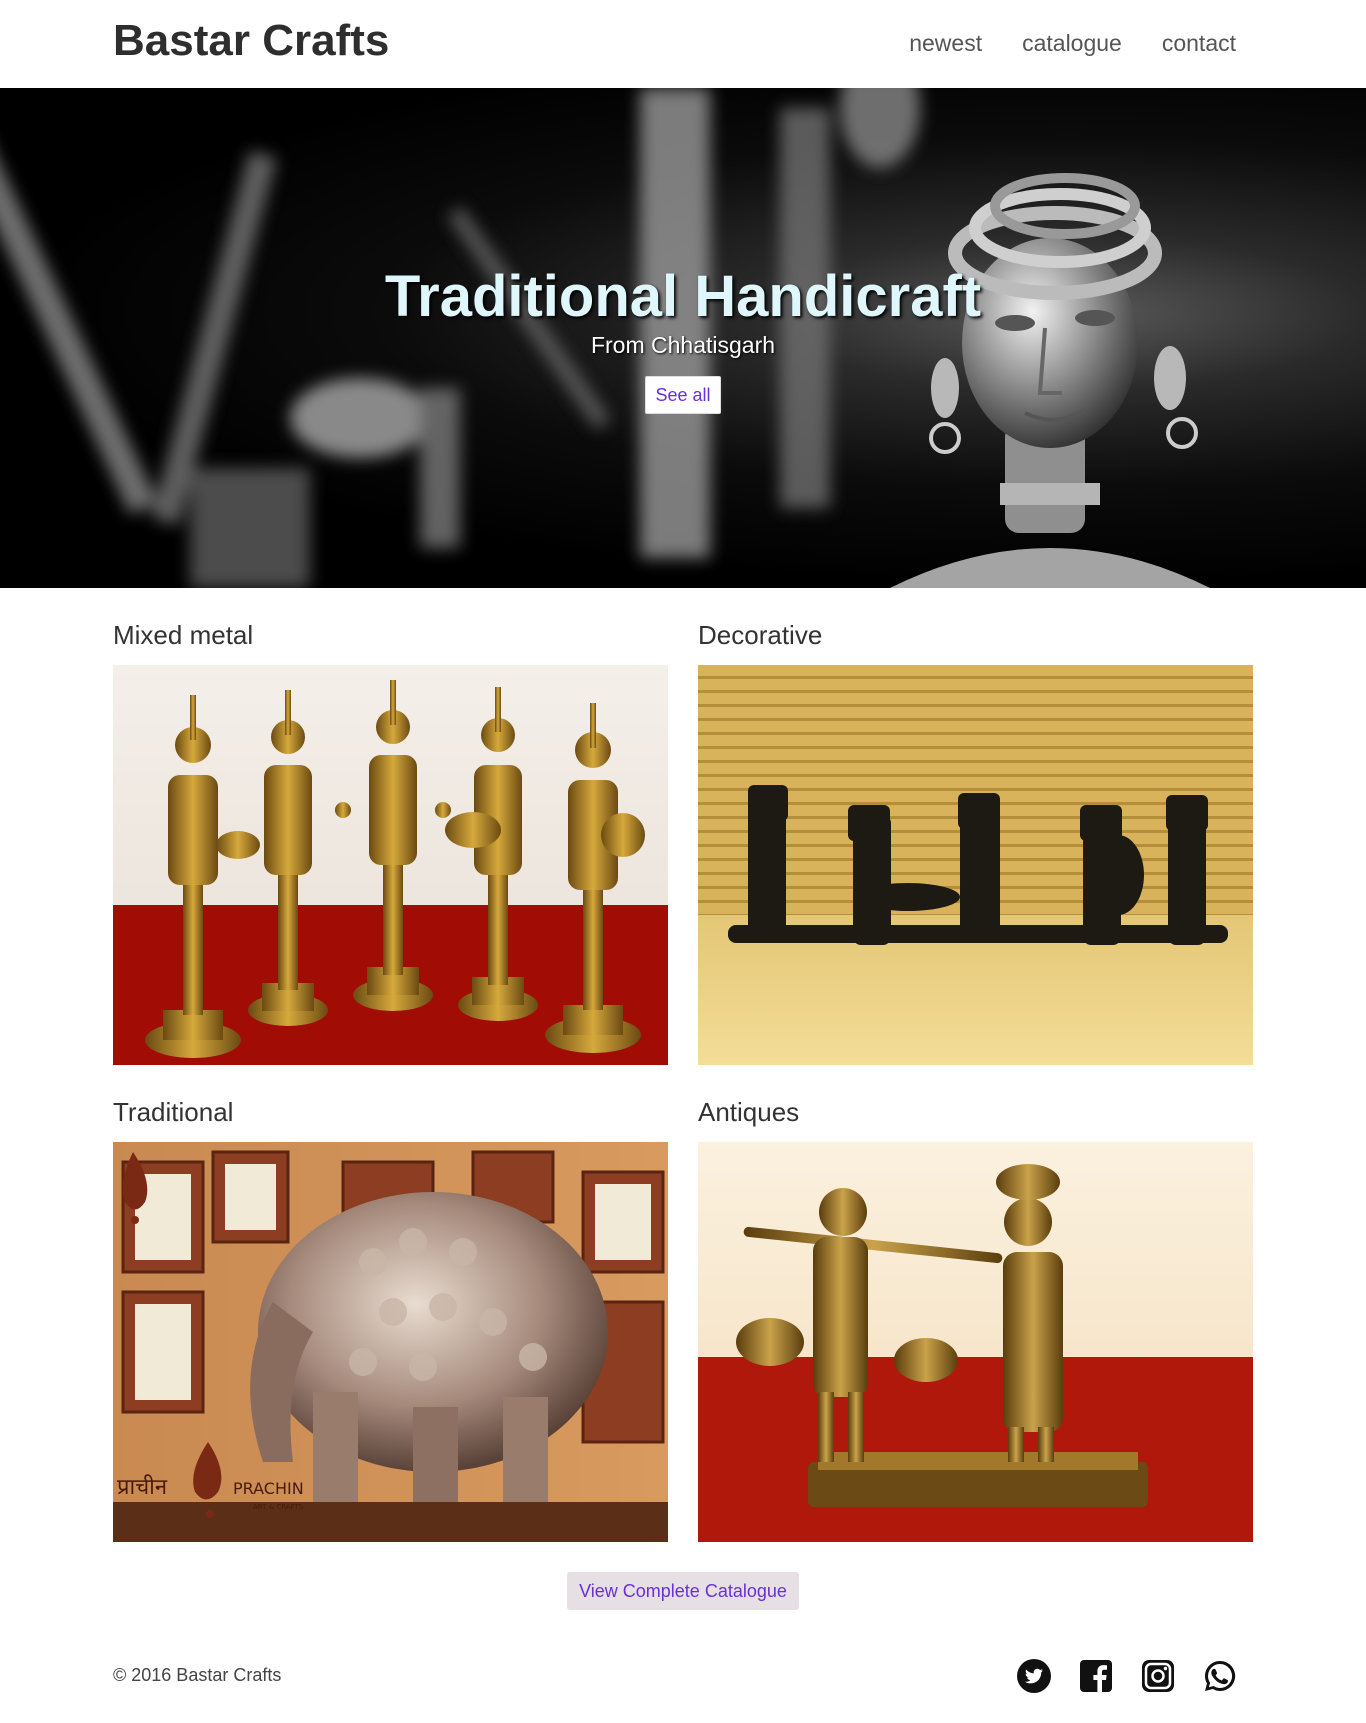 Image resolution: width=1366 pixels, height=1723 pixels. I want to click on facebook-icon, so click(1096, 1676).